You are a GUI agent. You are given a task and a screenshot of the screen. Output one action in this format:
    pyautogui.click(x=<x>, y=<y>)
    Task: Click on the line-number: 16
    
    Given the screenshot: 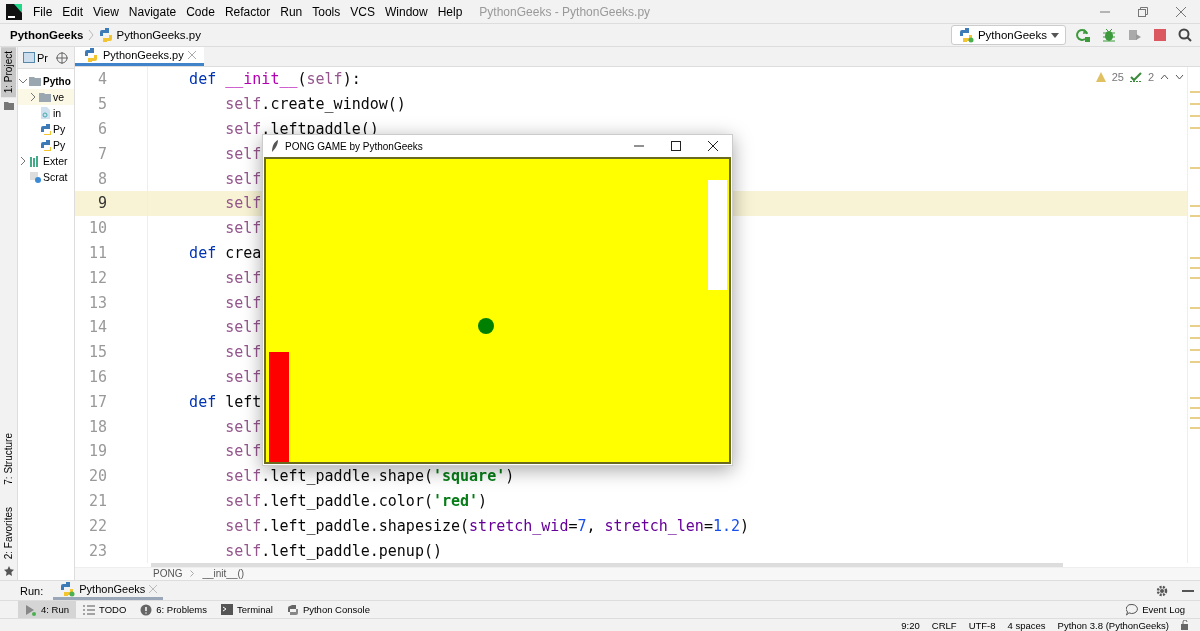 What is the action you would take?
    pyautogui.click(x=97, y=376)
    